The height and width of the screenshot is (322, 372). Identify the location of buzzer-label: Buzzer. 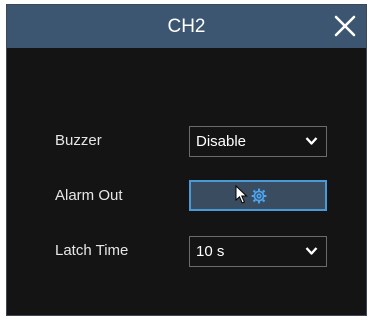
(78, 140).